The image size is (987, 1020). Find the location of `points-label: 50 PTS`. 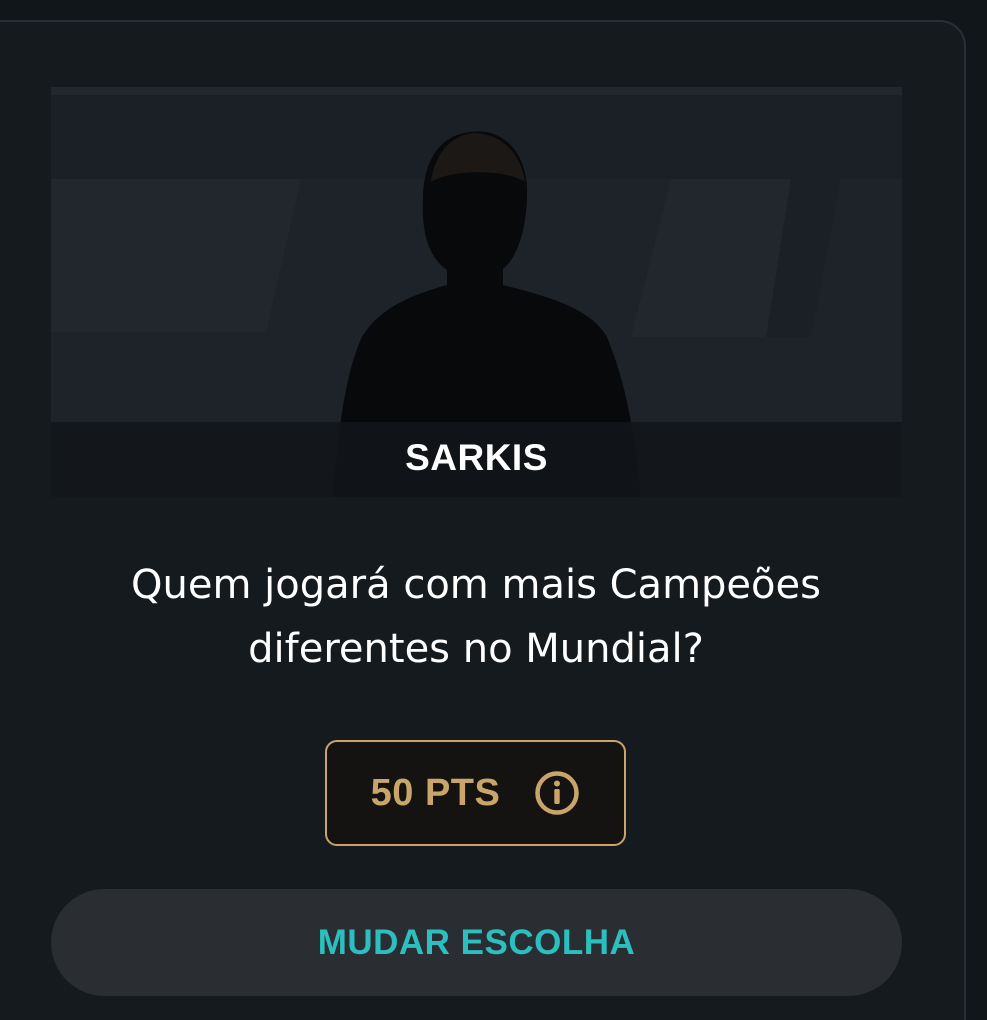

points-label: 50 PTS is located at coordinates (435, 792).